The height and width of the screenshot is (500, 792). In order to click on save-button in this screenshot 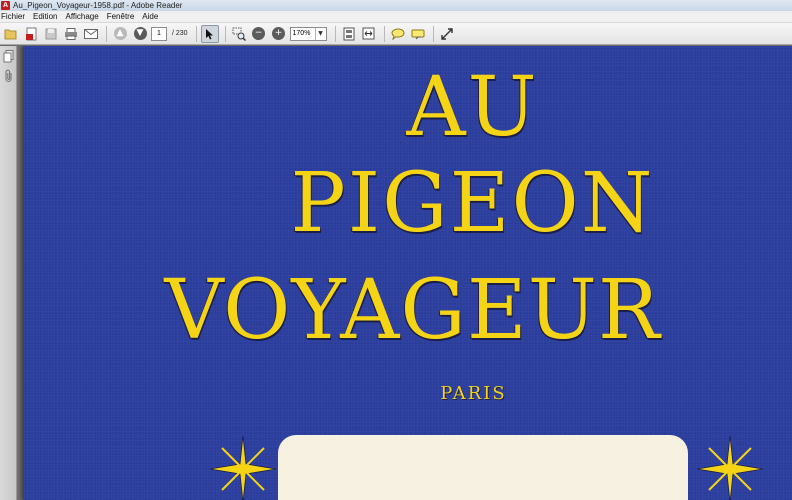, I will do `click(51, 34)`.